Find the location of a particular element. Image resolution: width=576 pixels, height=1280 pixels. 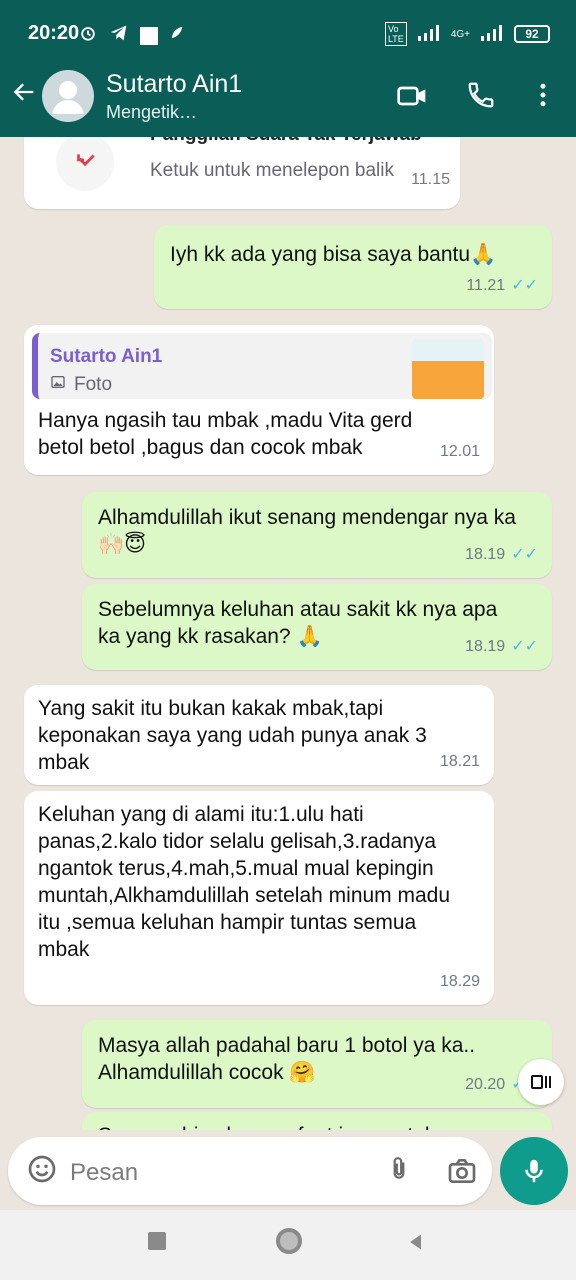

quoted-type-label: Foto is located at coordinates (93, 384).